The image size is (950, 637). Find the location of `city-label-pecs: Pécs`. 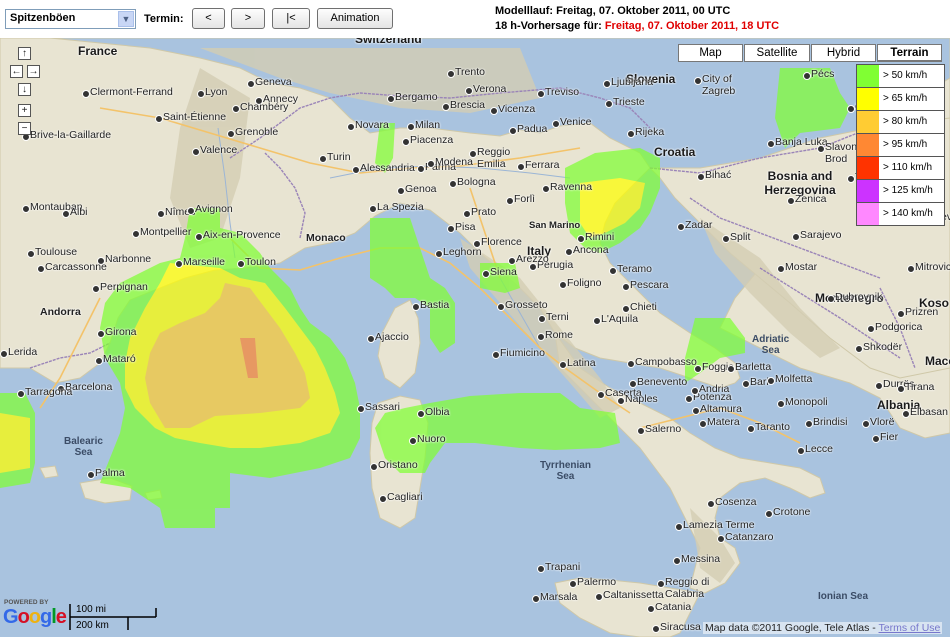

city-label-pecs: Pécs is located at coordinates (823, 74).